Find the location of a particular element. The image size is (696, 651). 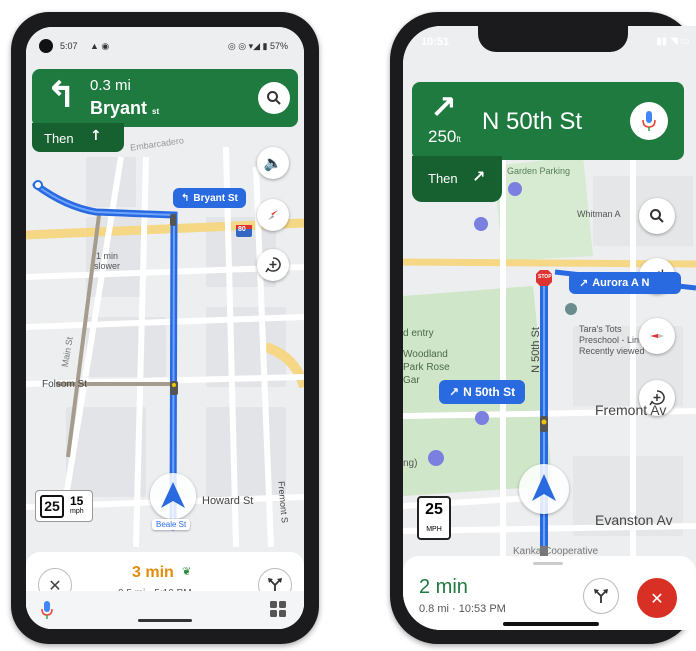

then-straight-arrow-icon: ↑ is located at coordinates (96, 136).